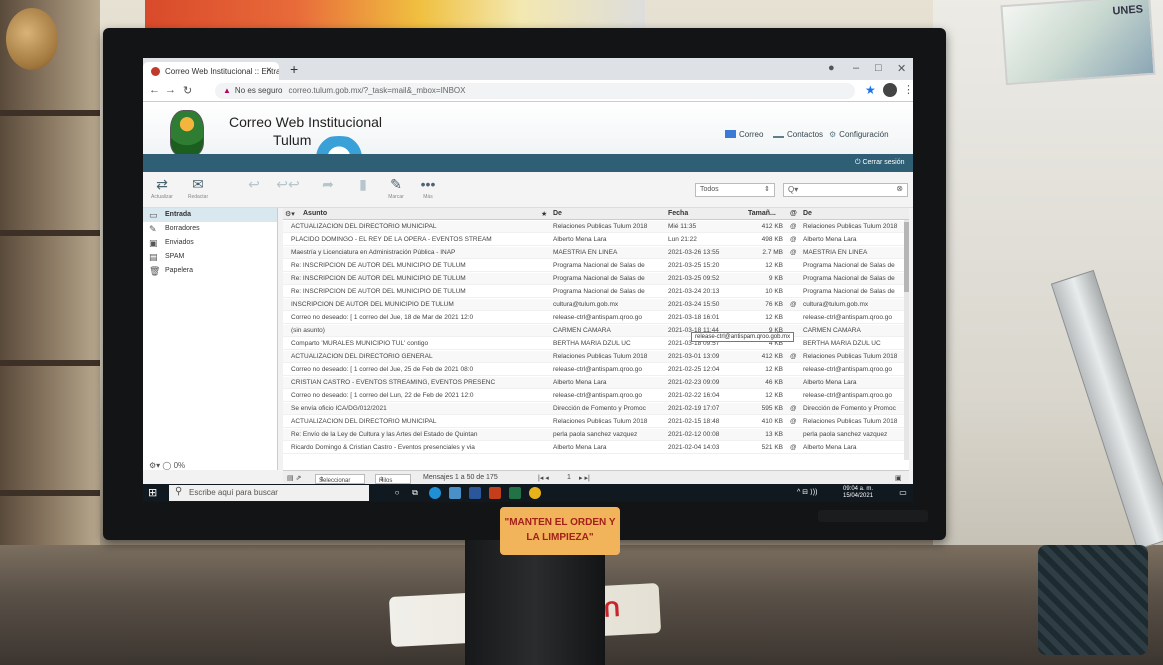 Image resolution: width=1163 pixels, height=665 pixels. What do you see at coordinates (856, 68) in the screenshot?
I see `minimize-icon: –` at bounding box center [856, 68].